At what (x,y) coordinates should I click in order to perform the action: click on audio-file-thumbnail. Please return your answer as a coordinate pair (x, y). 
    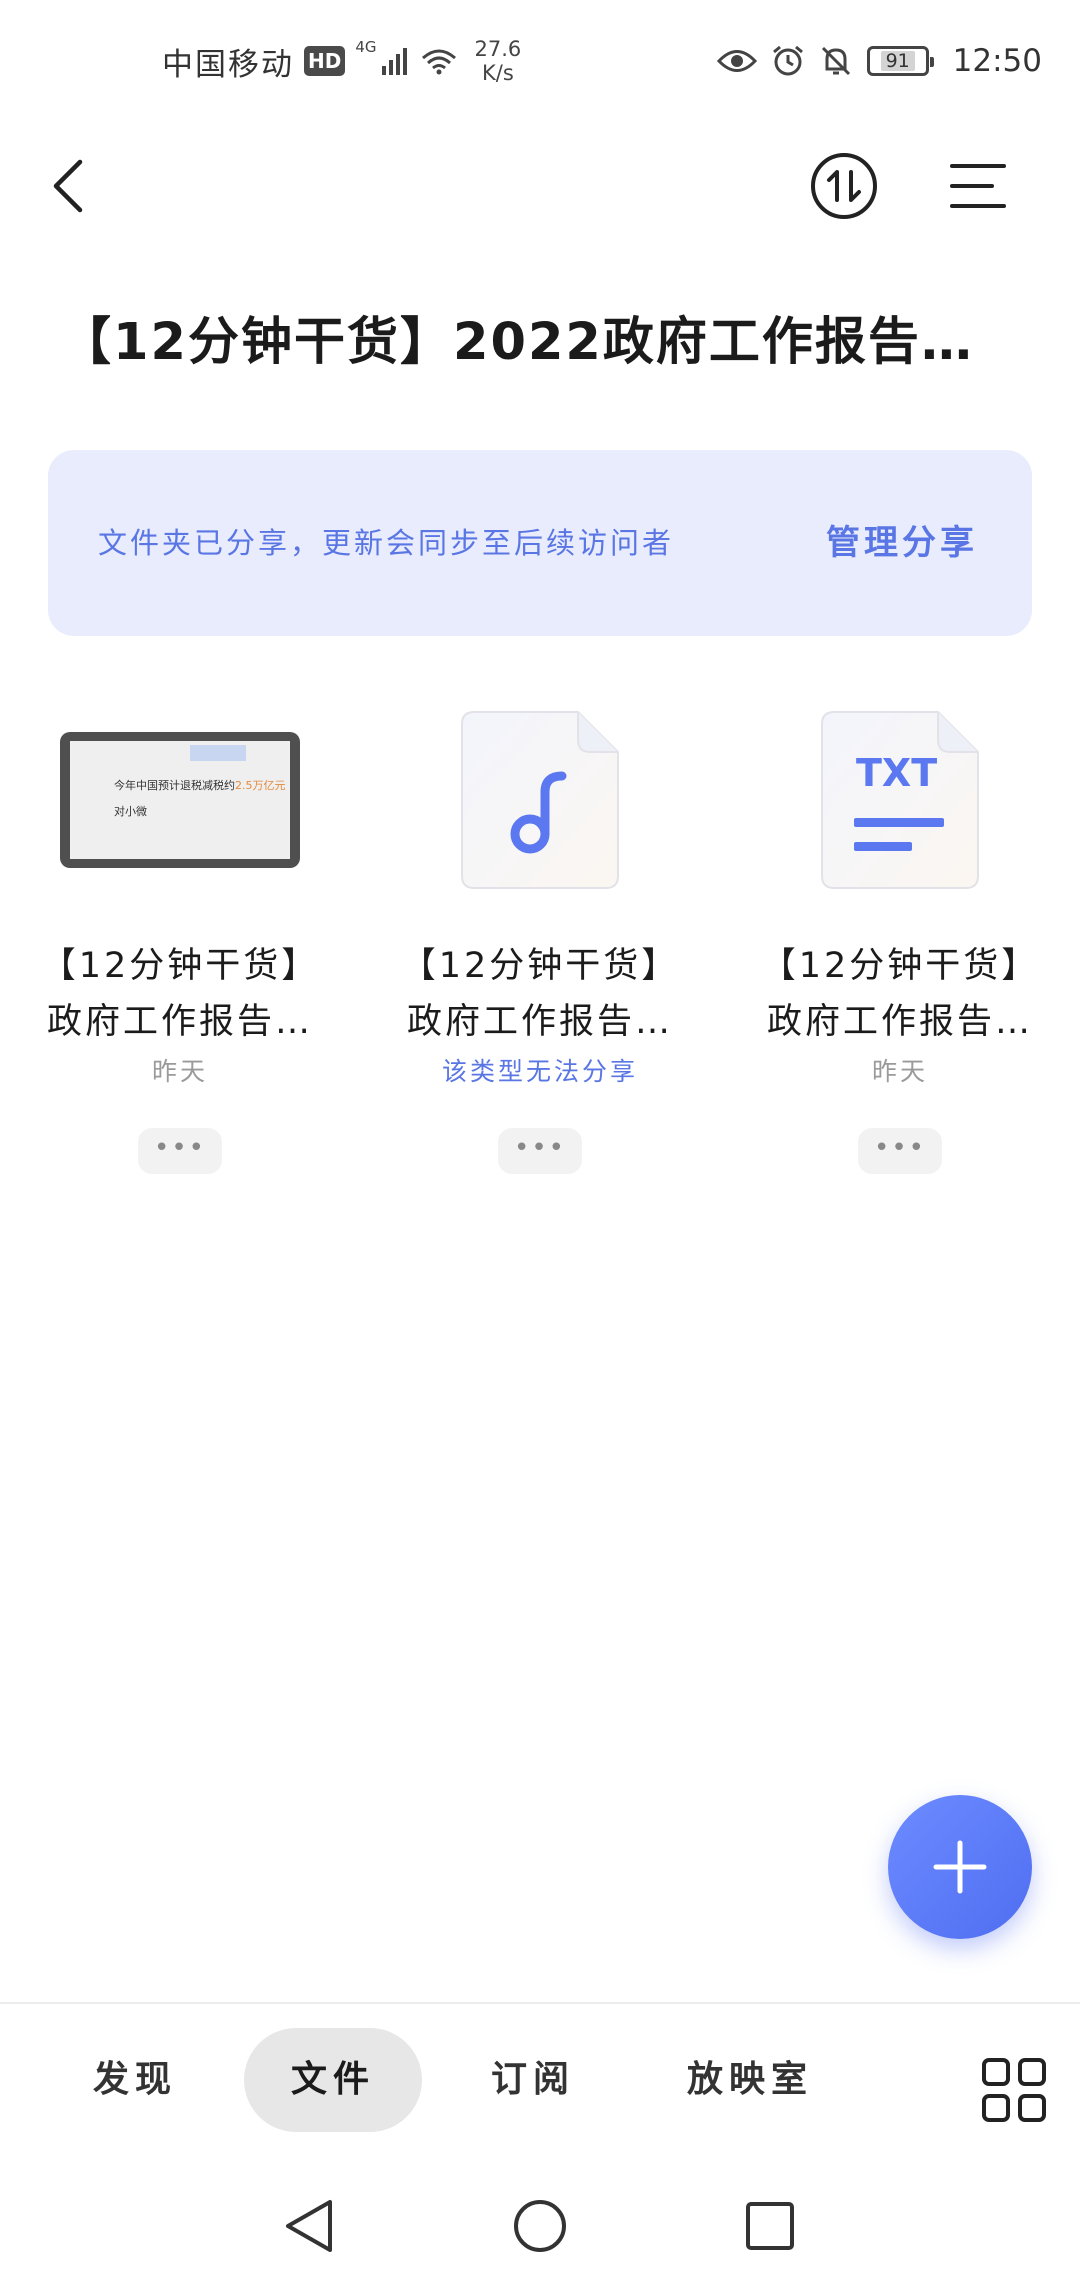
    Looking at the image, I should click on (540, 800).